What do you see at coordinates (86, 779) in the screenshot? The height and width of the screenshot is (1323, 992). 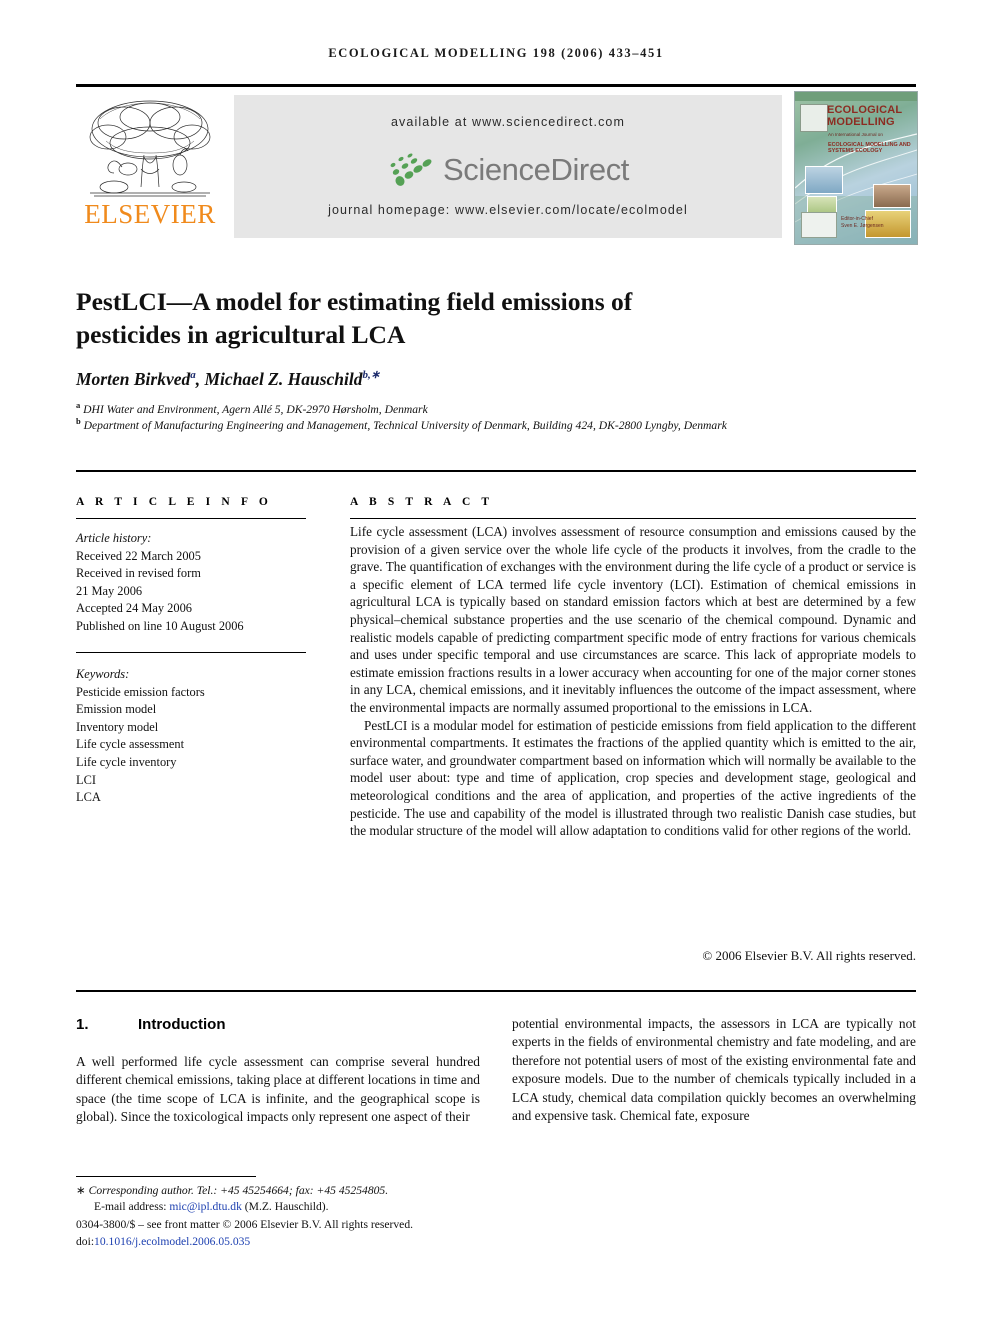 I see `keyword-item: LCI` at bounding box center [86, 779].